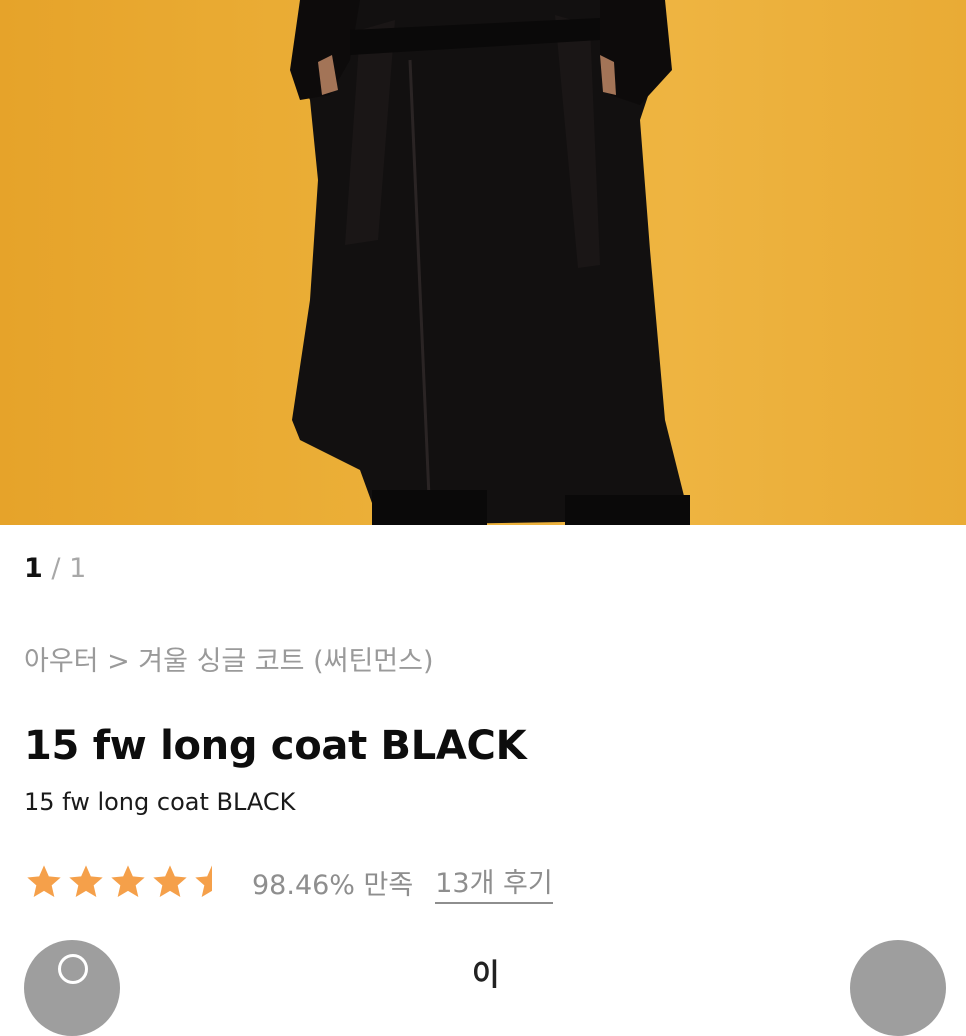 The image size is (966, 1036). What do you see at coordinates (486, 975) in the screenshot?
I see `partial-label: 이` at bounding box center [486, 975].